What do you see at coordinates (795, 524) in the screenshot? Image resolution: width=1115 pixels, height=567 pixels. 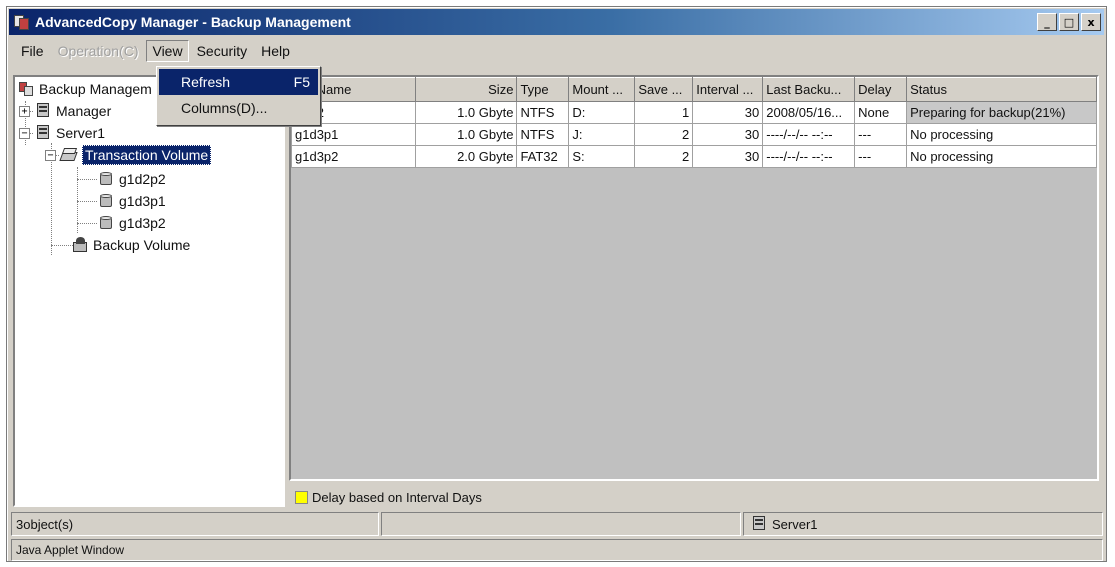 I see `status-server-name: Server1` at bounding box center [795, 524].